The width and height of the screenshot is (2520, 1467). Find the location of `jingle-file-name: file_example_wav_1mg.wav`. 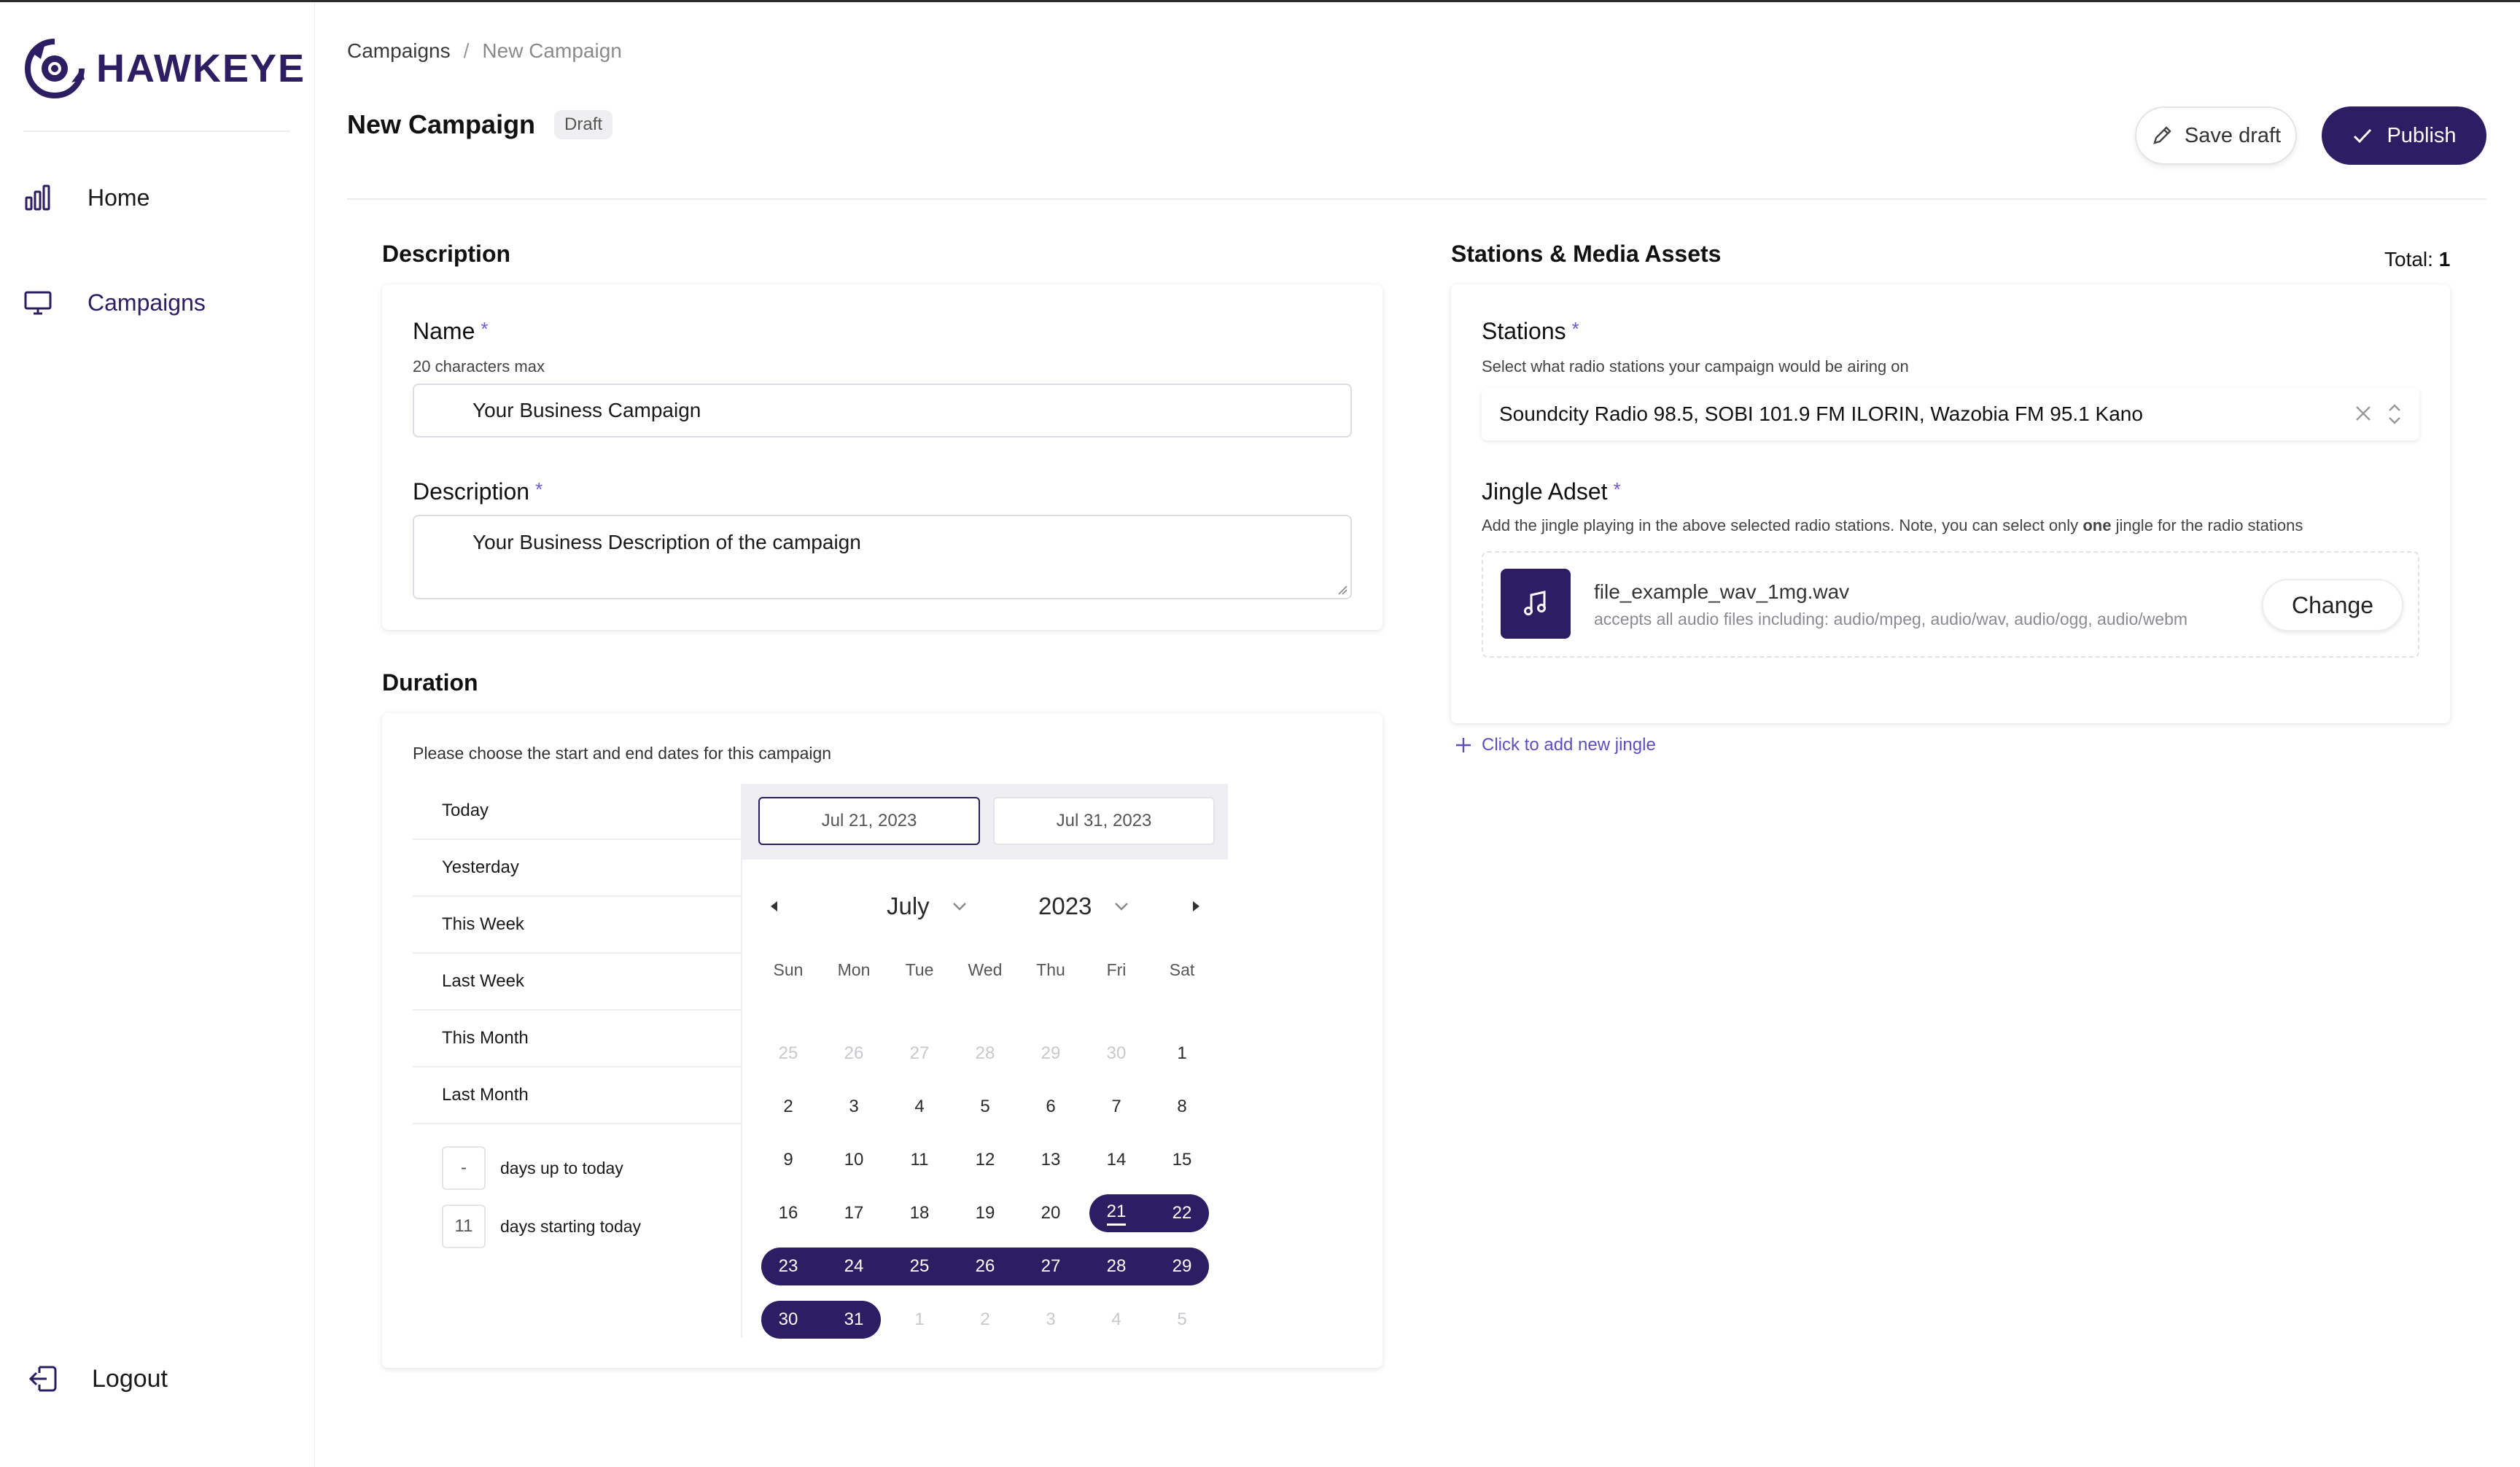

jingle-file-name: file_example_wav_1mg.wav is located at coordinates (1722, 591).